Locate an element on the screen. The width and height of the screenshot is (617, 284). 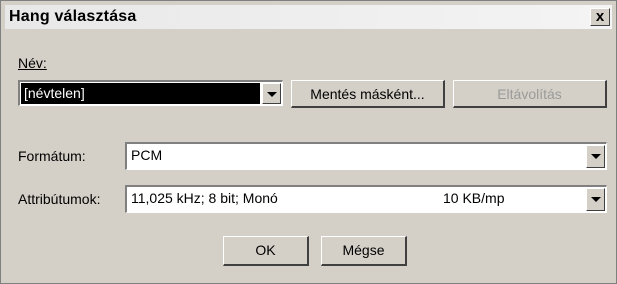
name-selected-highlight: [névtelen] is located at coordinates (140, 93).